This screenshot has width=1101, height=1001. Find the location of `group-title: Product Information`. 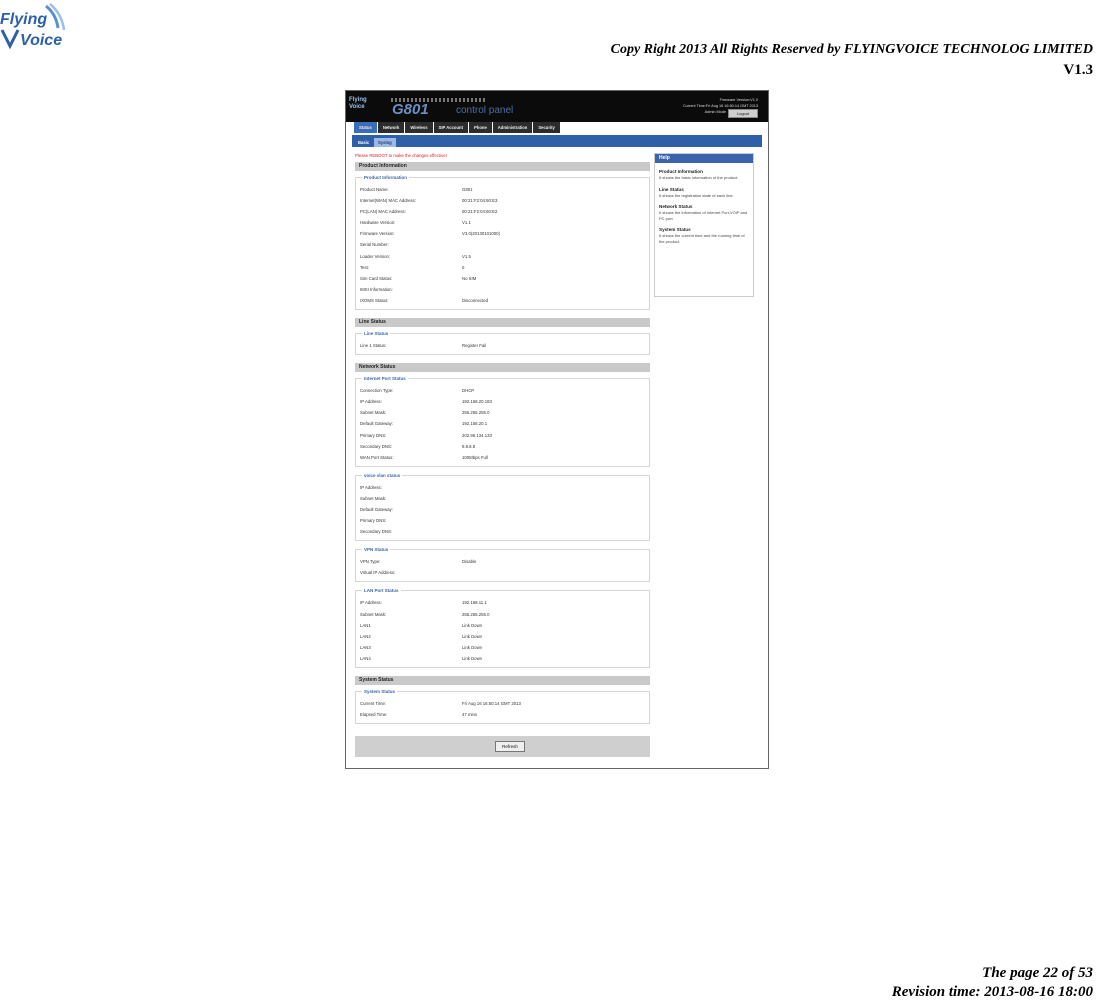

group-title: Product Information is located at coordinates (385, 177).